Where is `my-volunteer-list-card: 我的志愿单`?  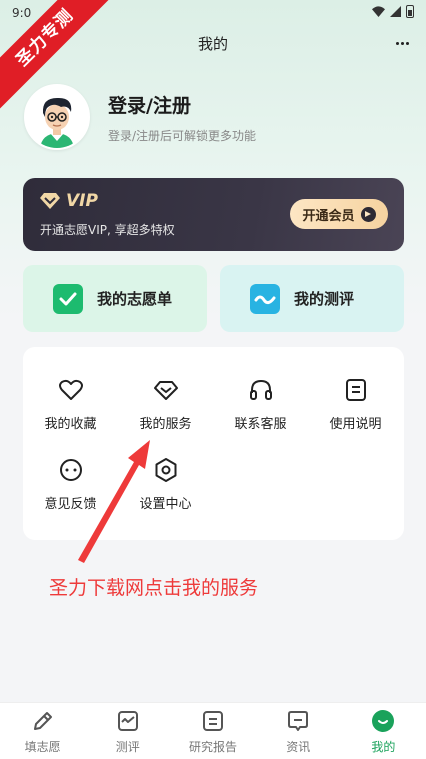
my-volunteer-list-card: 我的志愿单 is located at coordinates (115, 298).